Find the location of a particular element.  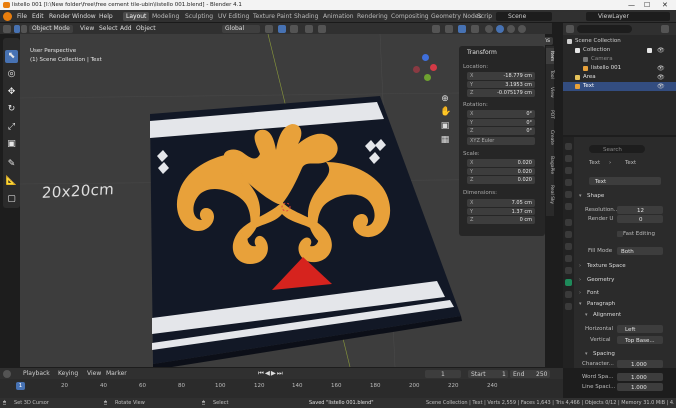

section-texture-space: › Texture Space is located at coordinates (624, 266).